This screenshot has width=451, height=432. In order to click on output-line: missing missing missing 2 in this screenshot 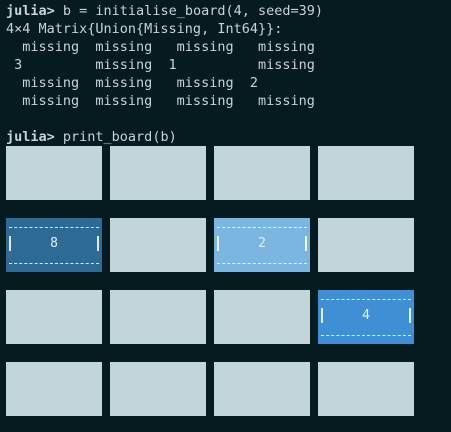, I will do `click(132, 83)`.